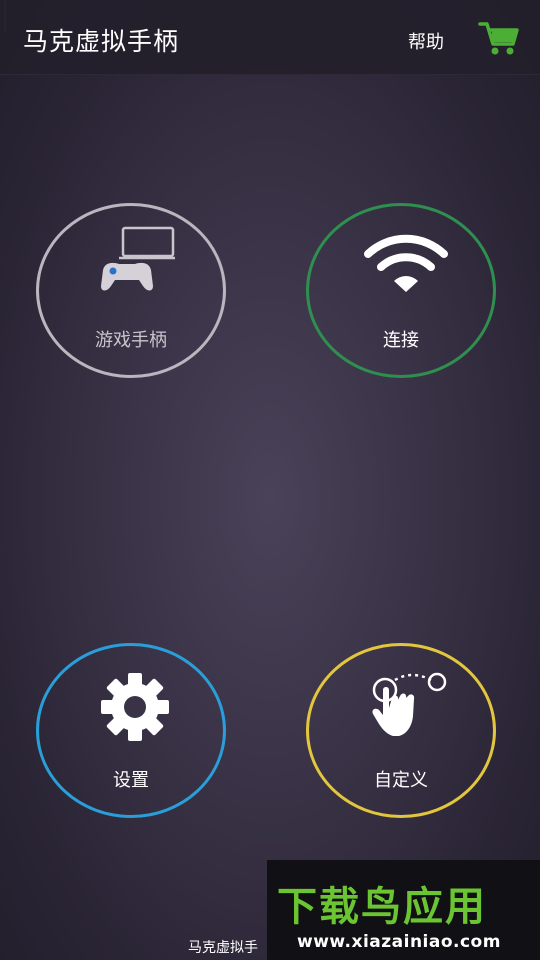 The height and width of the screenshot is (960, 540). I want to click on settings-label: 设置, so click(131, 780).